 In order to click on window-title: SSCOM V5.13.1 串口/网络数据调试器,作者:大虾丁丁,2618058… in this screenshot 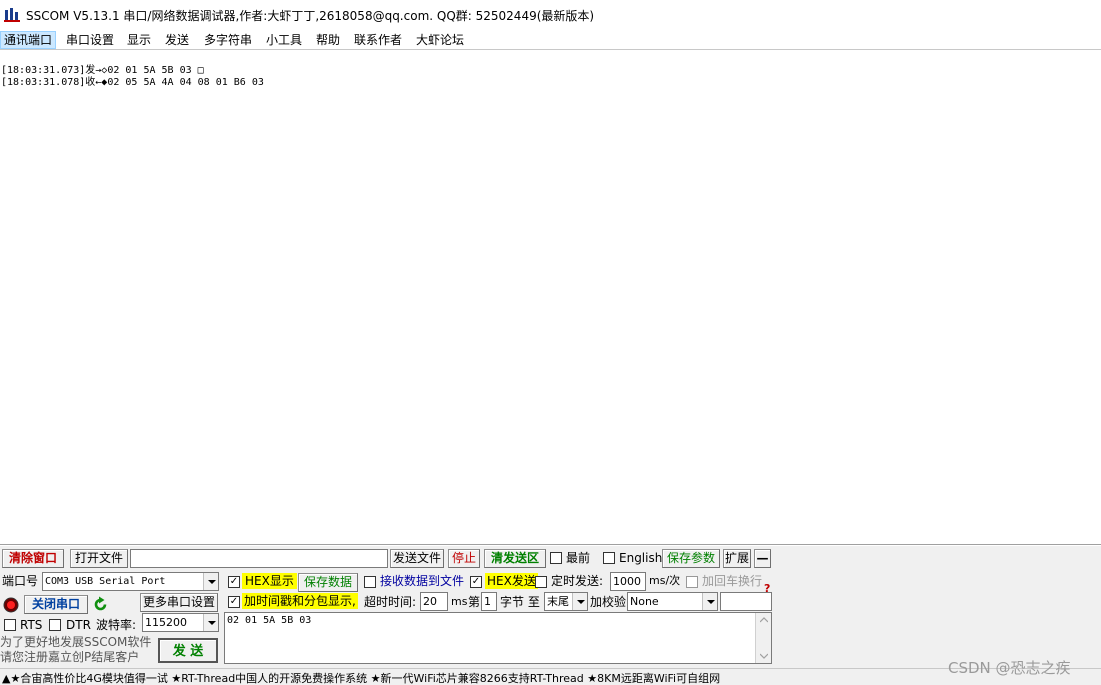, I will do `click(310, 16)`.